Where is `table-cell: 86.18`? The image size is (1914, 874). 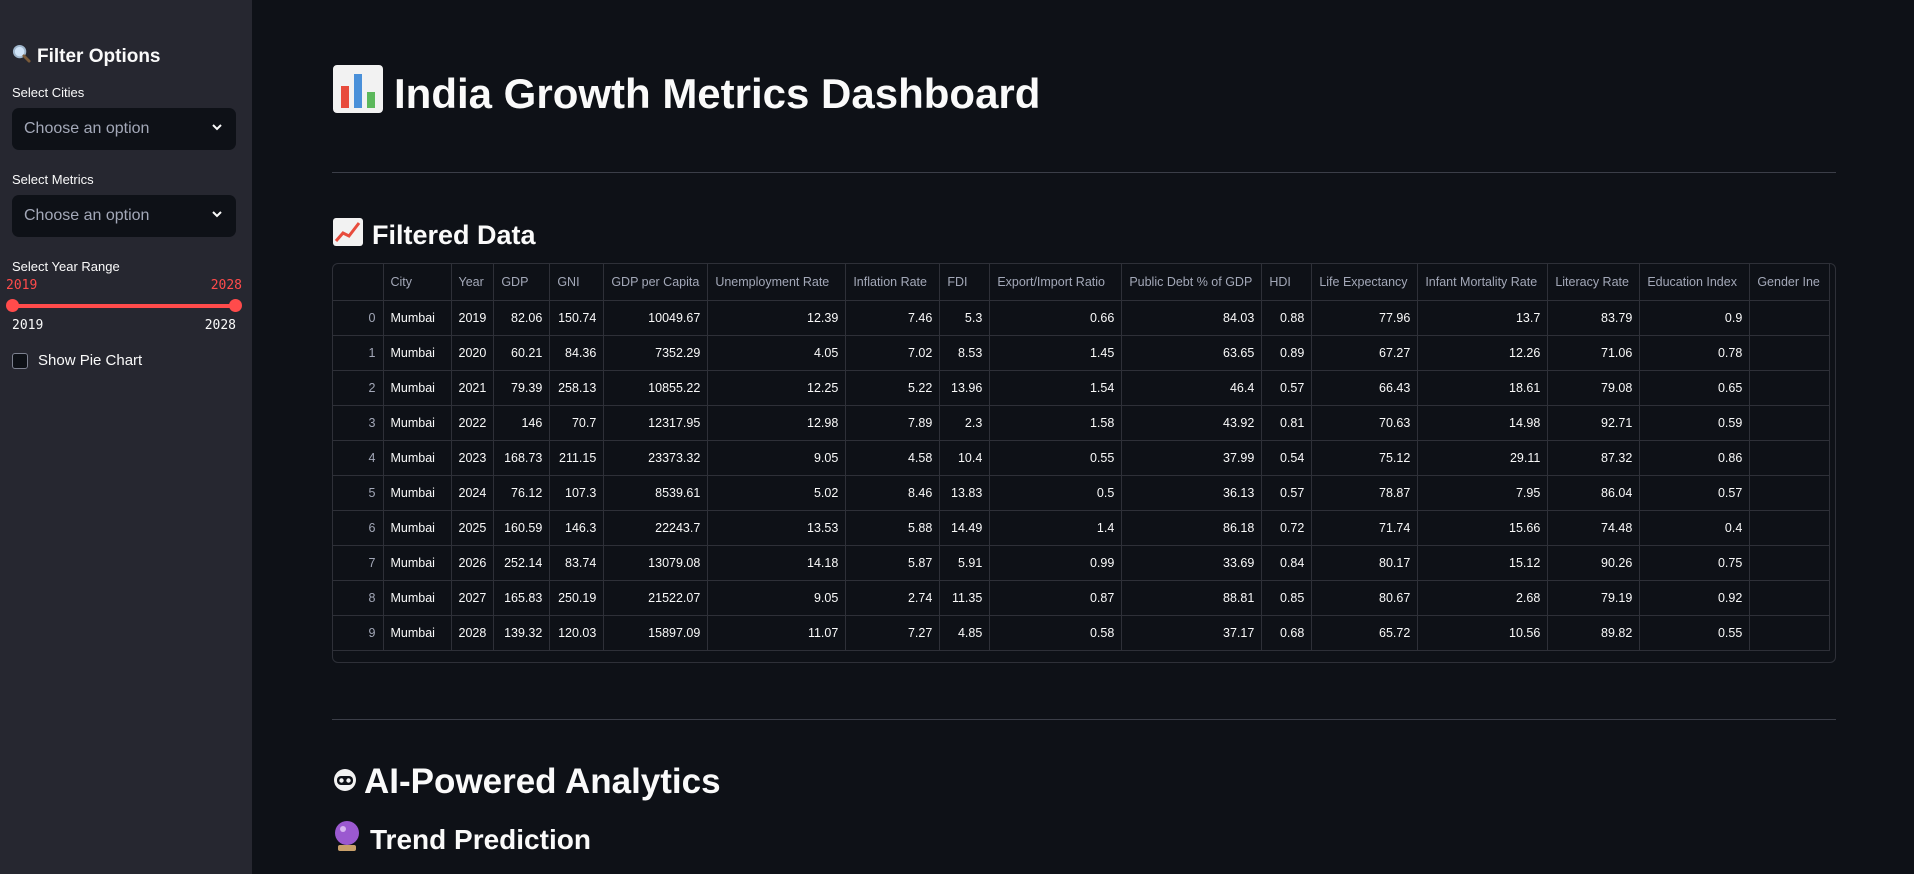
table-cell: 86.18 is located at coordinates (1192, 528).